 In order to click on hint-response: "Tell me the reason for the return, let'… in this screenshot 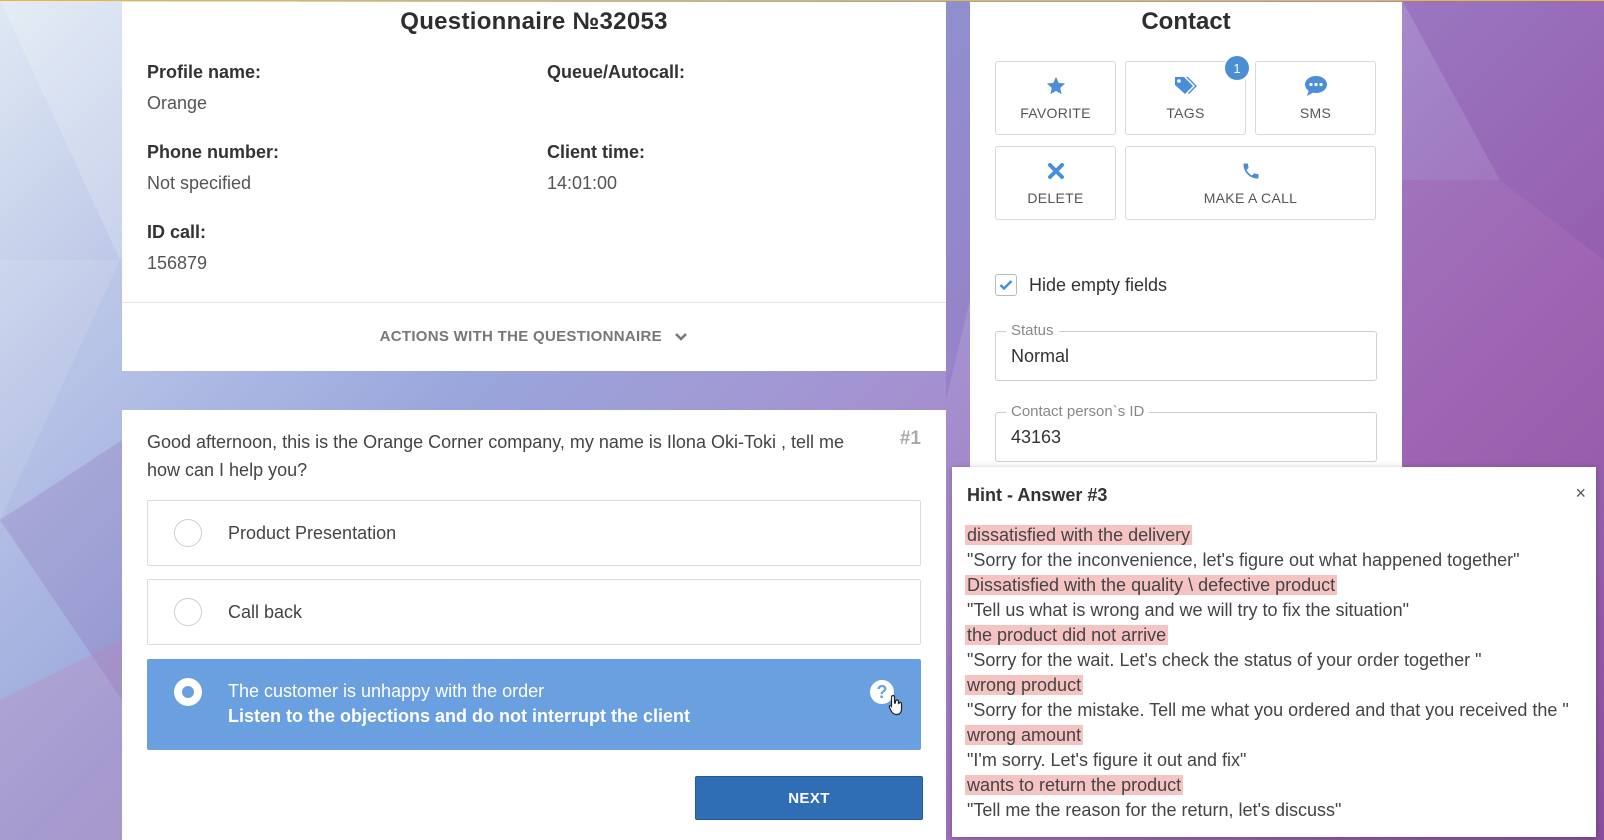, I will do `click(1154, 810)`.